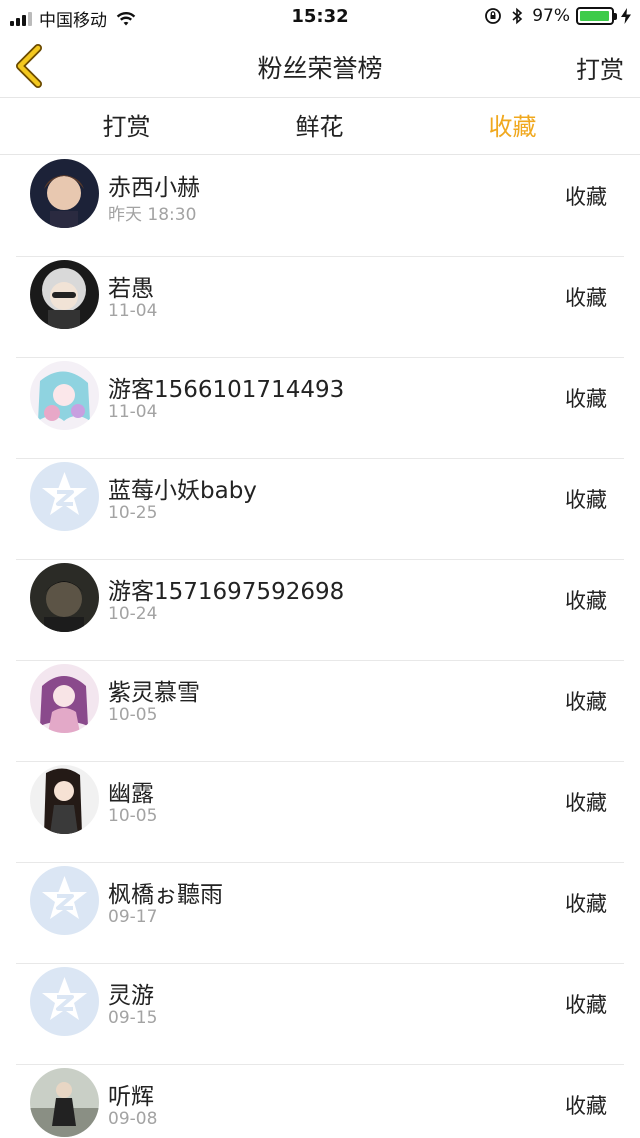  Describe the element at coordinates (551, 16) in the screenshot. I see `battery-percent: 97%` at that location.